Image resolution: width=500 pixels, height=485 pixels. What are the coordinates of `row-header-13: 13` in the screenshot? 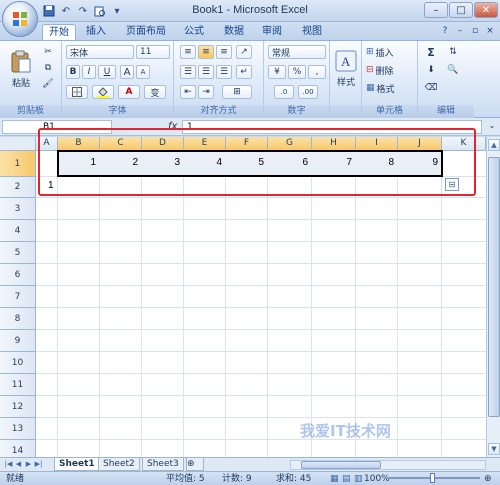 It's located at (18, 429).